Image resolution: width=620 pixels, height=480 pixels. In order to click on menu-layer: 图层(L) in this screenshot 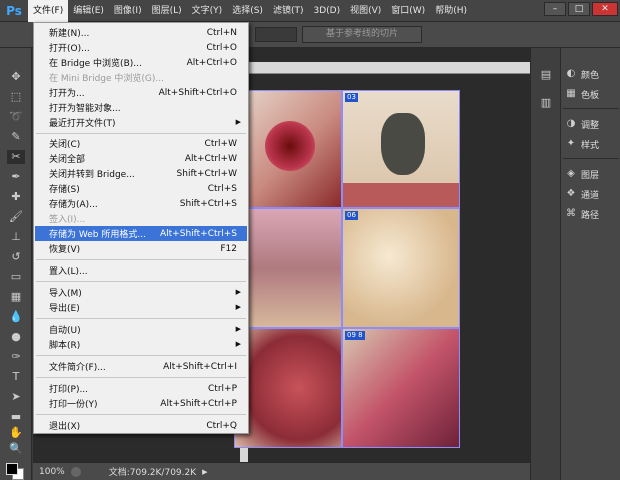, I will do `click(167, 11)`.